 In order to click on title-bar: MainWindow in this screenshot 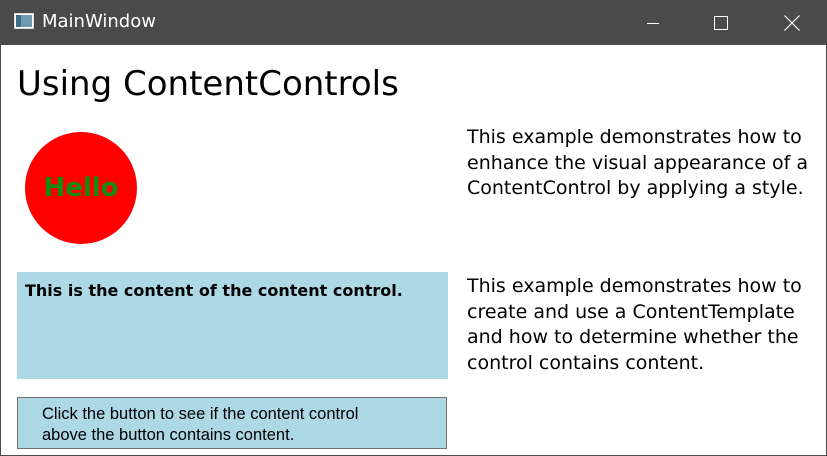, I will do `click(414, 22)`.